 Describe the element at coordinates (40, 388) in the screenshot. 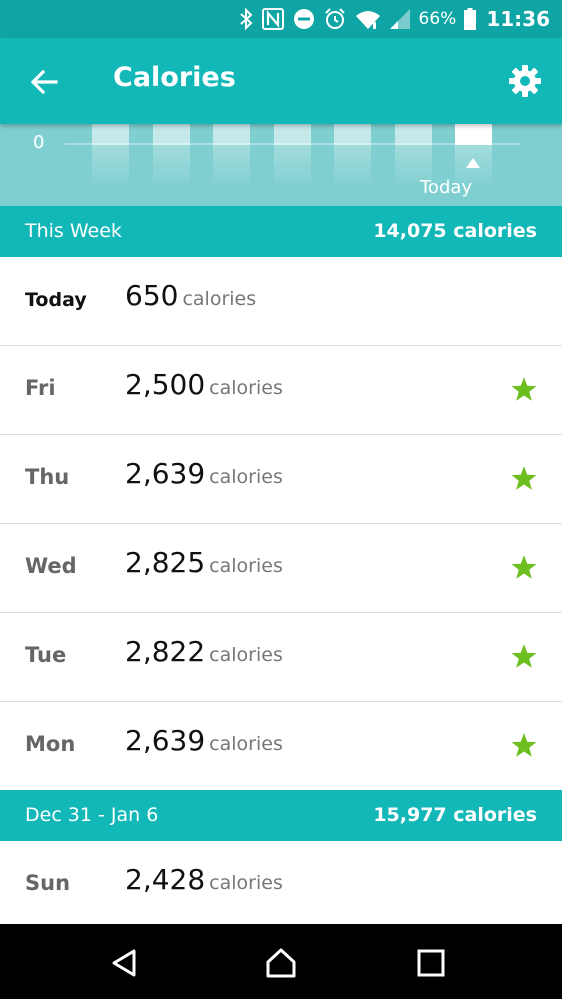

I see `row-day: Fri` at that location.